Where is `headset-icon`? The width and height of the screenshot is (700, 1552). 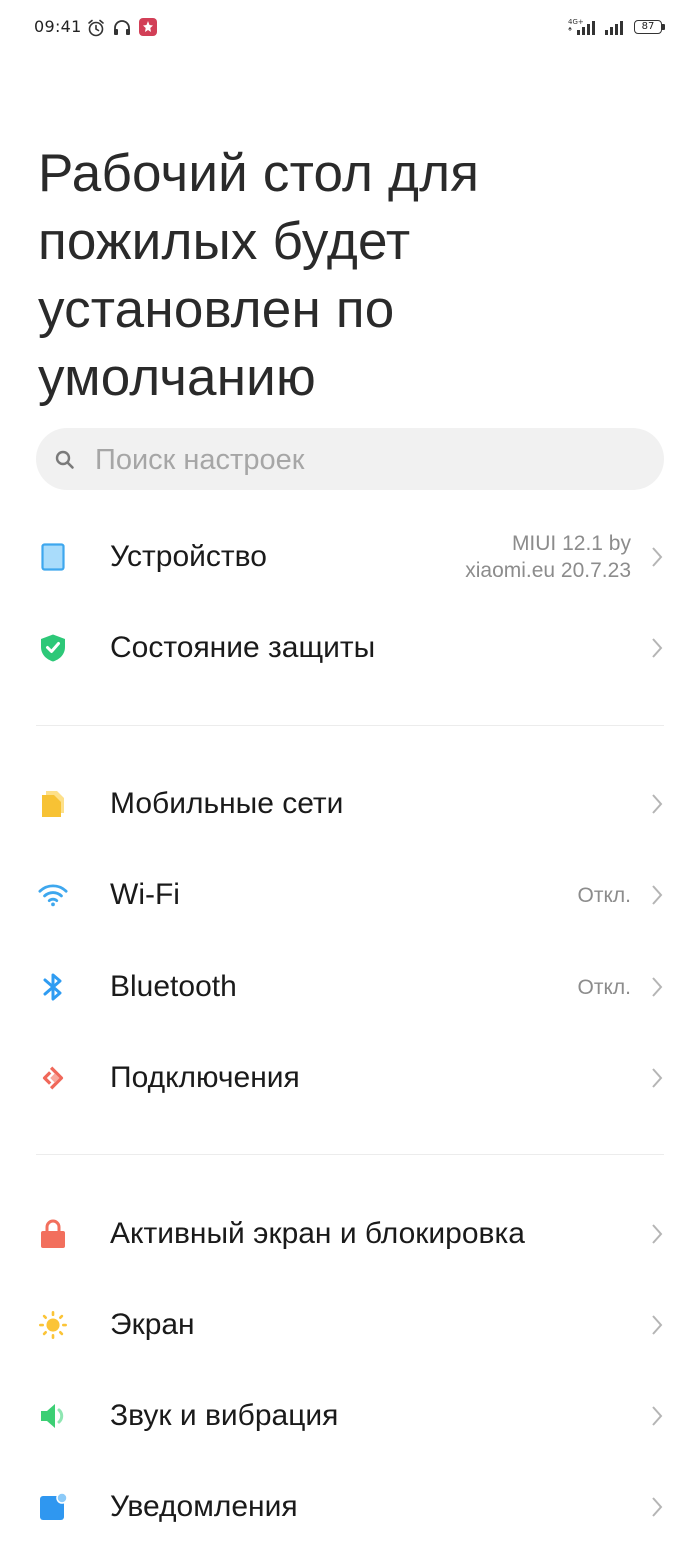 headset-icon is located at coordinates (122, 30).